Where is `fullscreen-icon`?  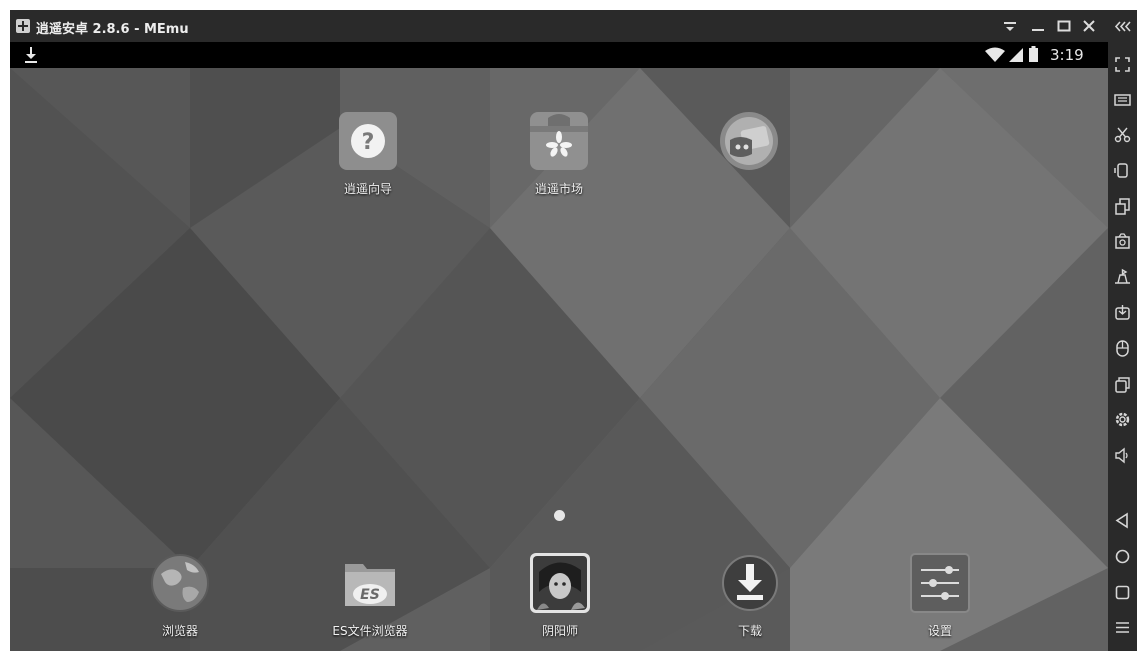
fullscreen-icon is located at coordinates (1122, 64).